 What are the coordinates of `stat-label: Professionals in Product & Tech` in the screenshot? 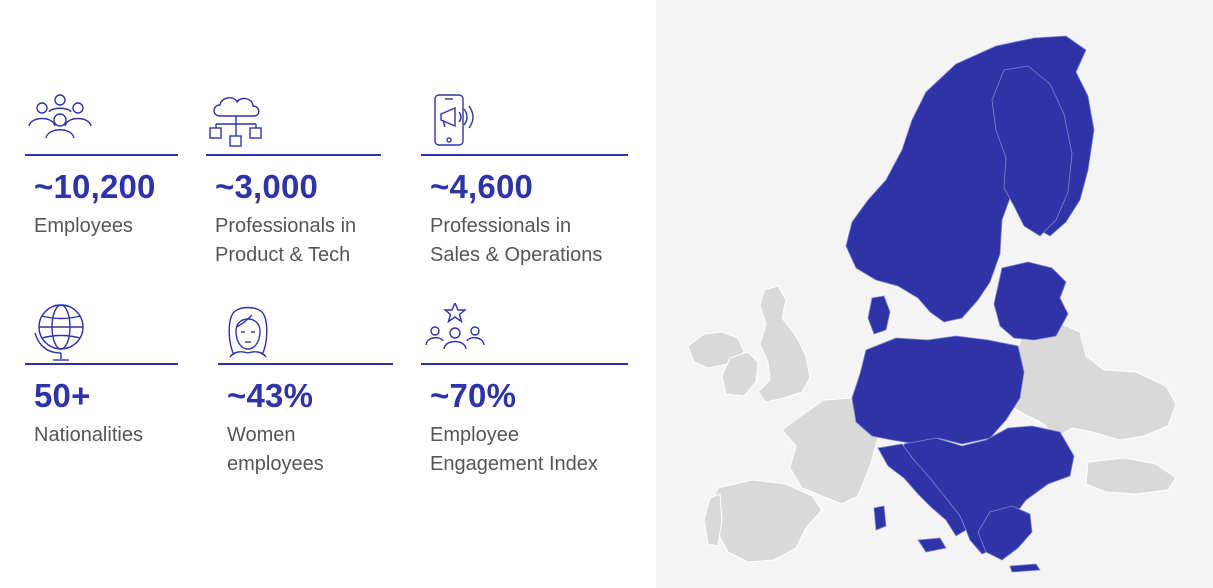 It's located at (285, 241).